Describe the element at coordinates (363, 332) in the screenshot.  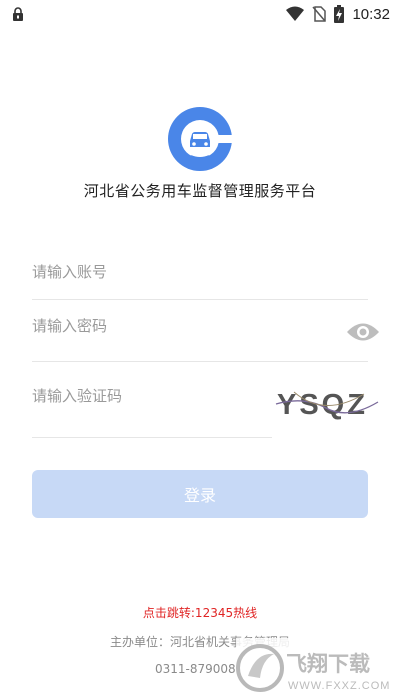
I see `eye-icon` at that location.